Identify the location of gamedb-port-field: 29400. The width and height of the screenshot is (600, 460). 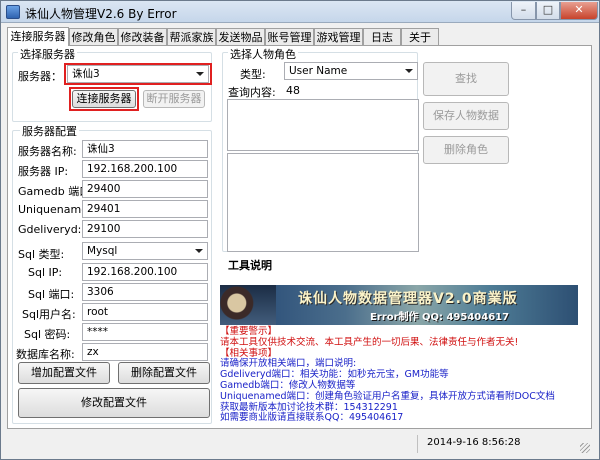
(145, 189).